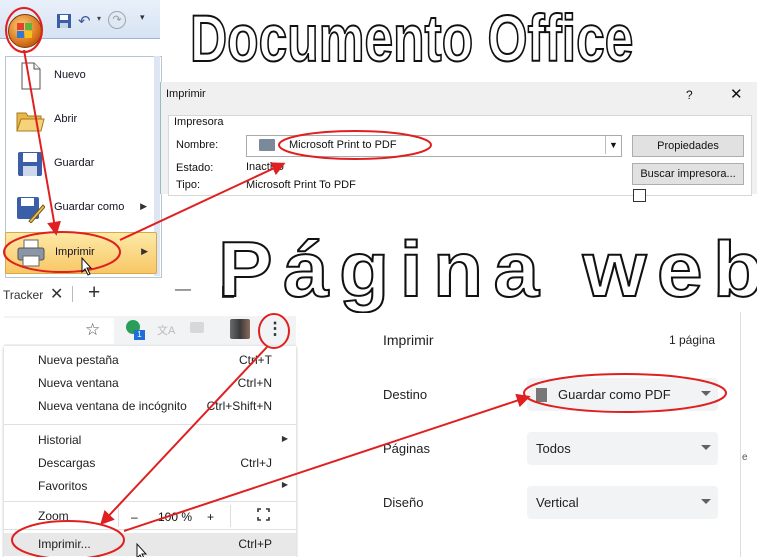 This screenshot has width=757, height=557. What do you see at coordinates (408, 340) in the screenshot?
I see `print-title: Imprimir` at bounding box center [408, 340].